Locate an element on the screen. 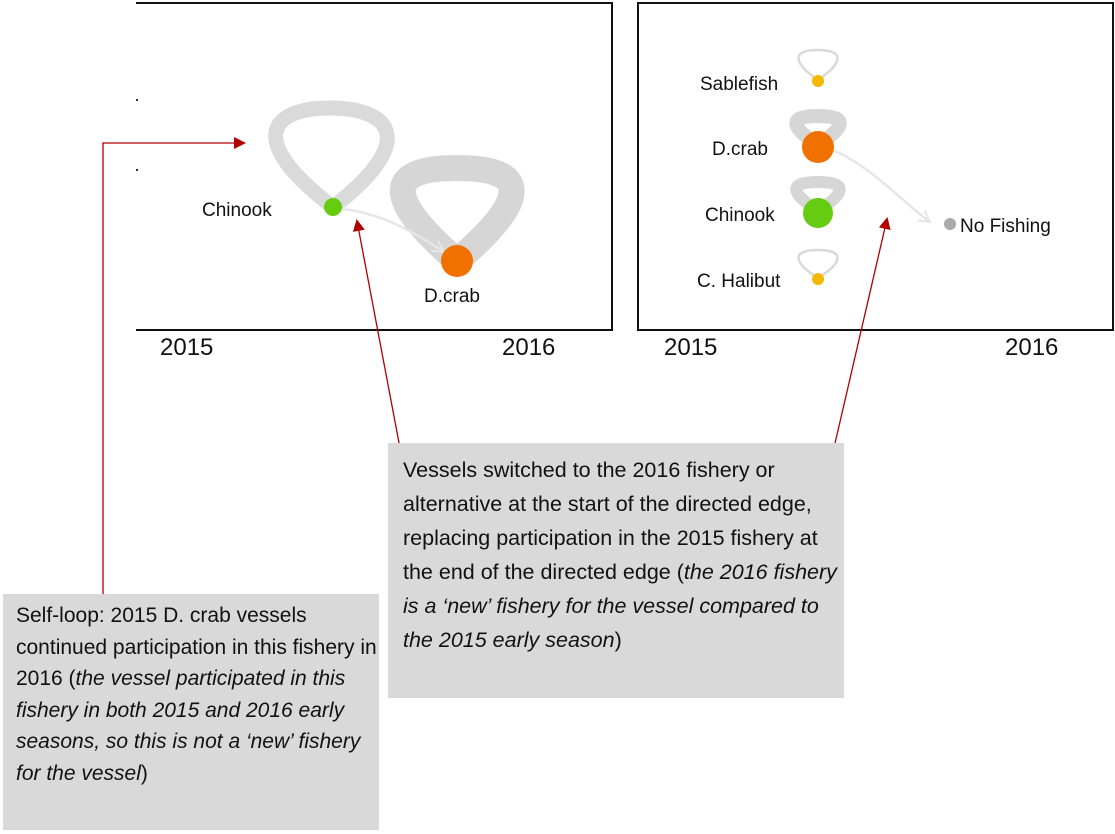 Image resolution: width=1115 pixels, height=834 pixels. chinook-label: Chinook is located at coordinates (237, 210).